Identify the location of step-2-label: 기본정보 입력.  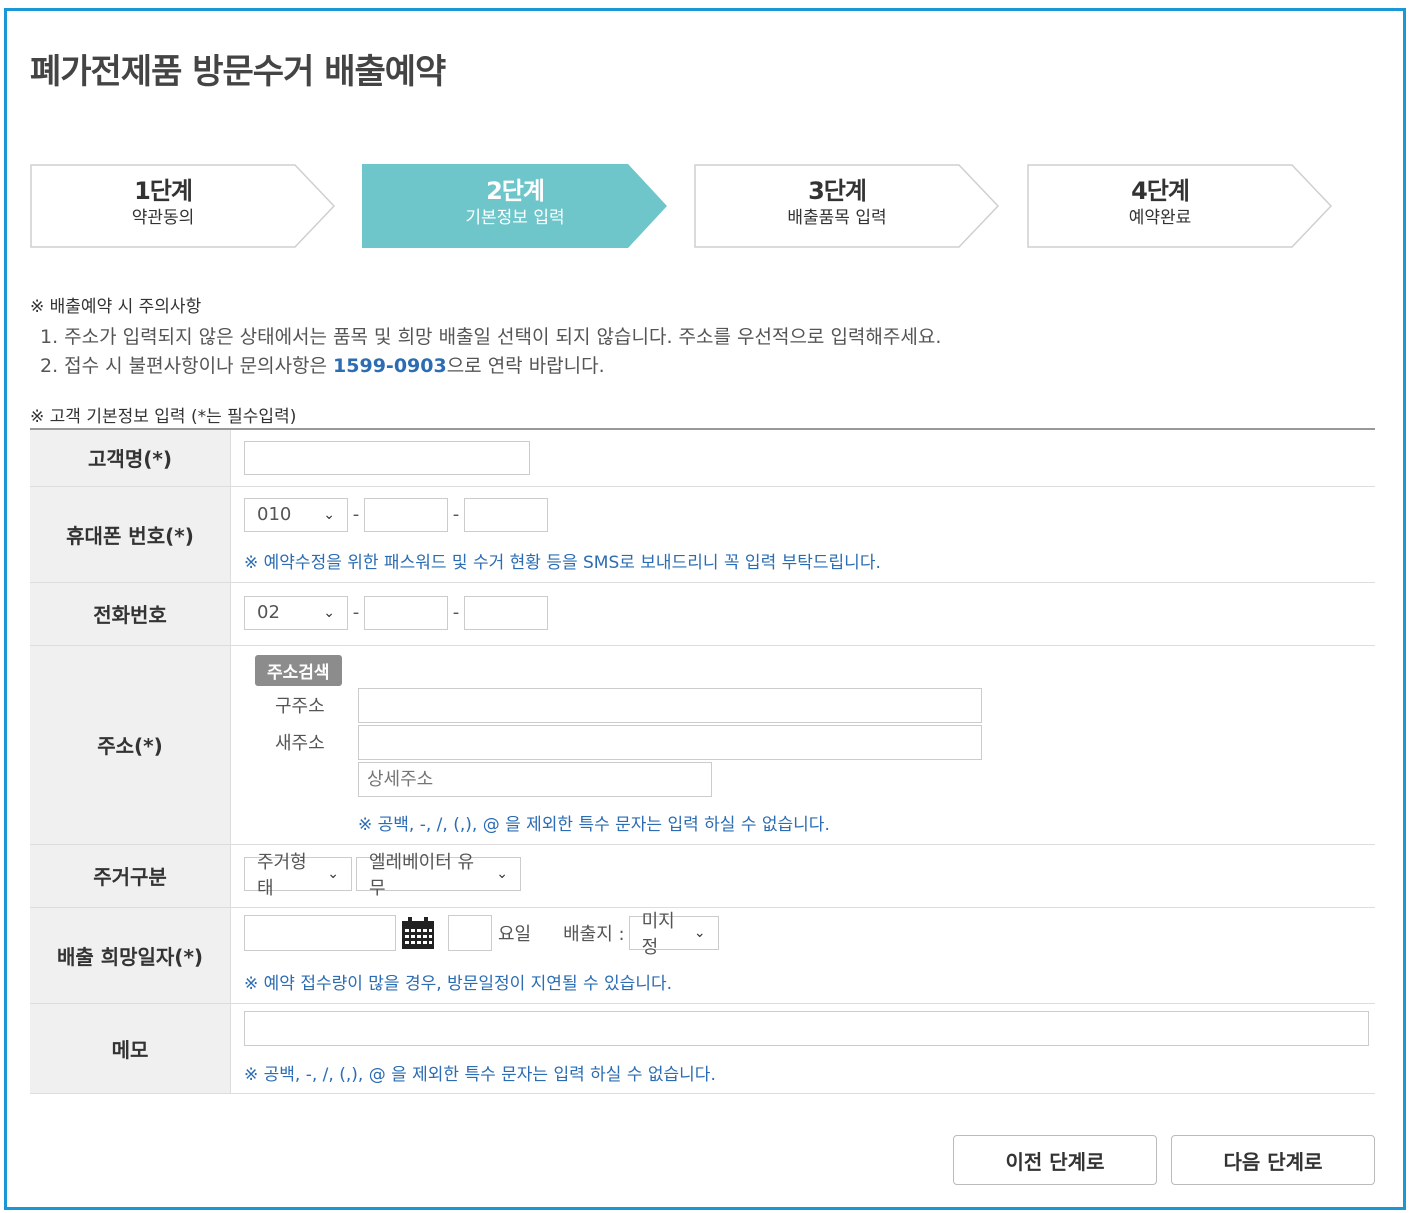
(515, 218).